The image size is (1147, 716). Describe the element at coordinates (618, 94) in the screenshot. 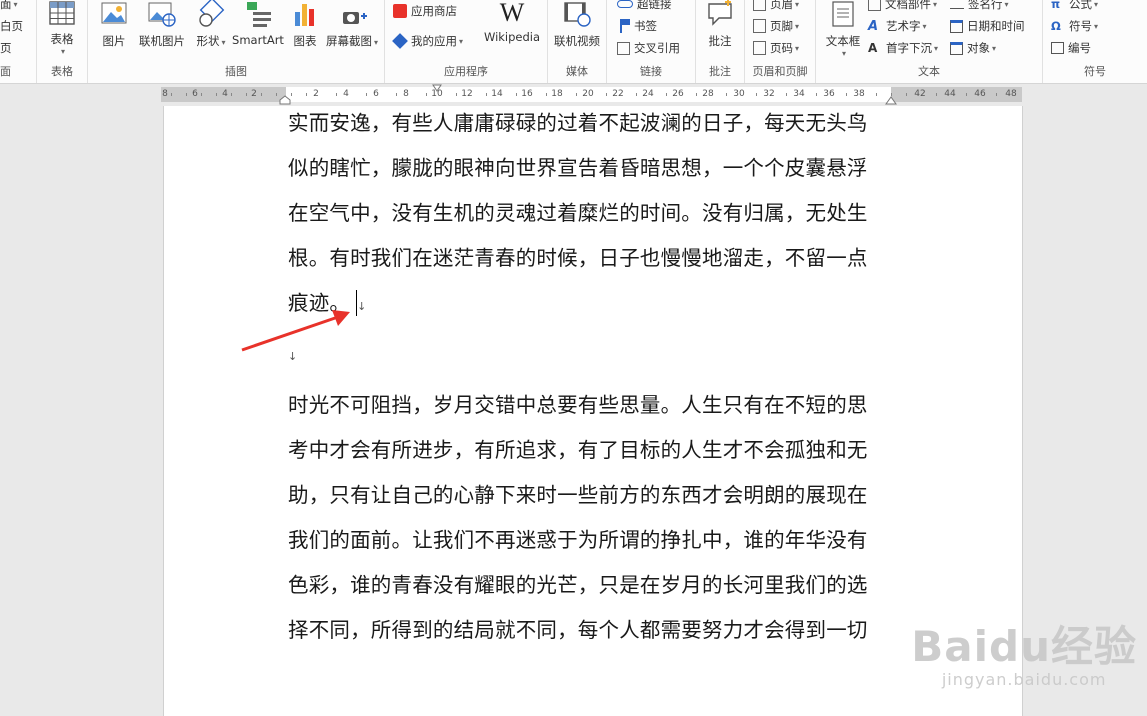

I see `ruler-number: 22` at that location.